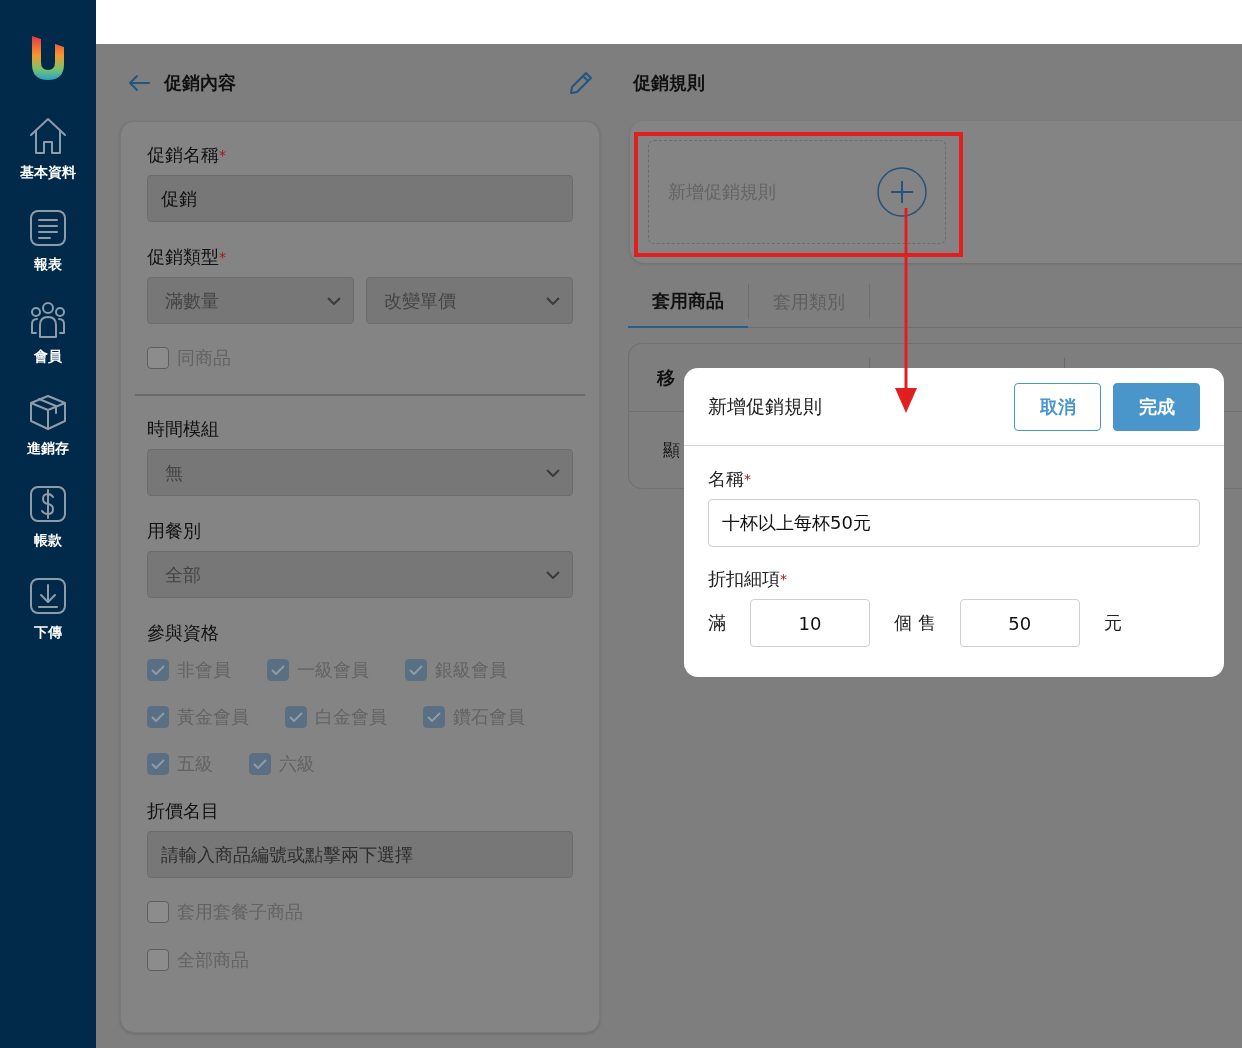  I want to click on field-label: 時間模組, so click(183, 429).